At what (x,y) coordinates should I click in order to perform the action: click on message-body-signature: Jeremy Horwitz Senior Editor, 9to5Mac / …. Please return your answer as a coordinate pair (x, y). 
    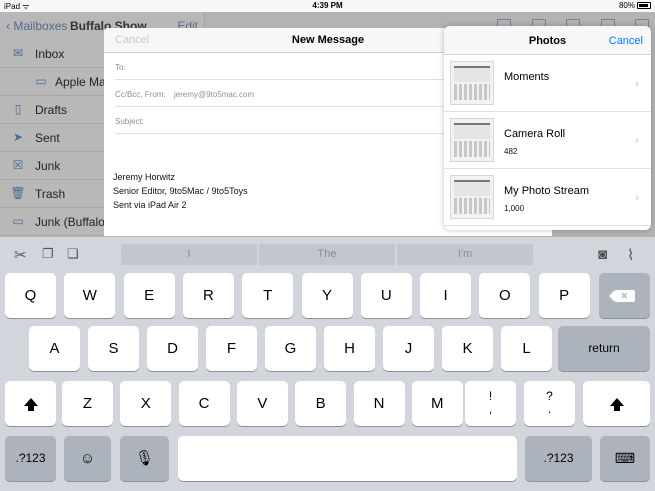
    Looking at the image, I should click on (180, 191).